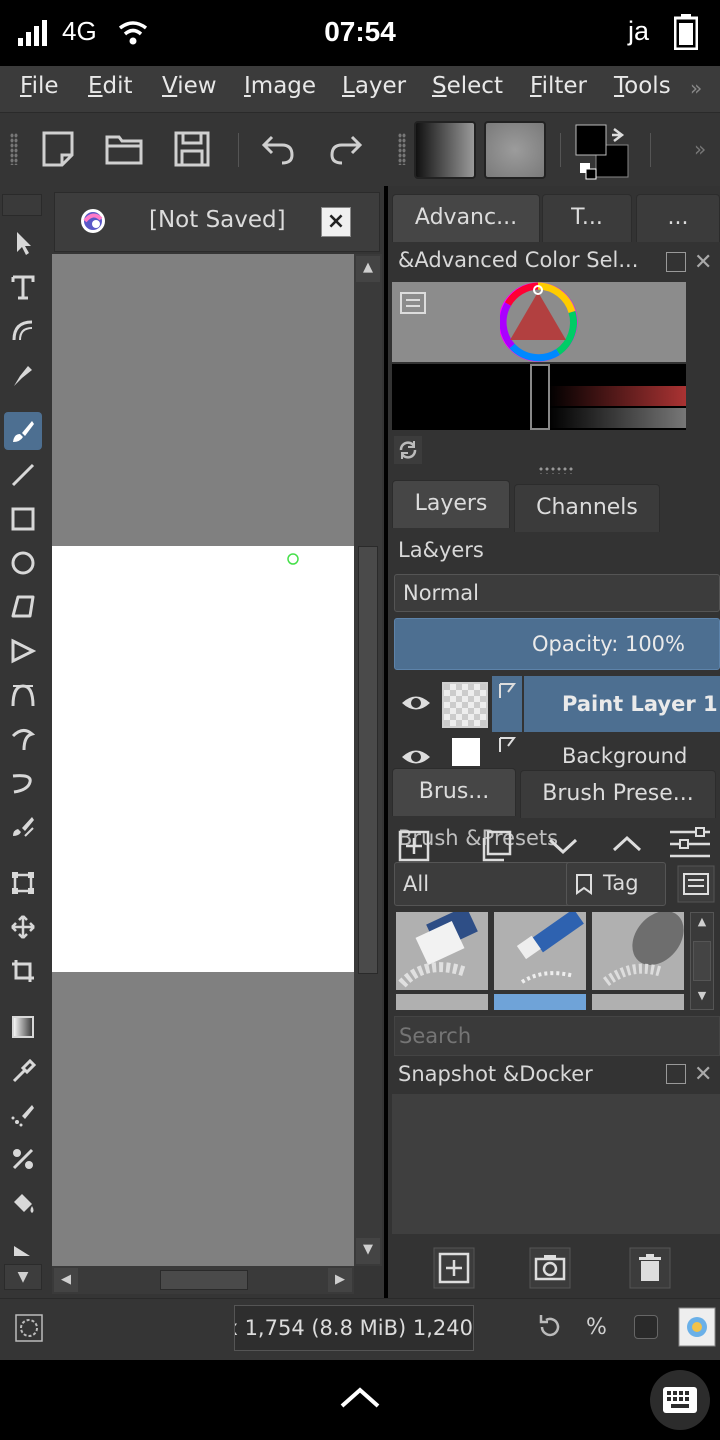 This screenshot has width=720, height=1440. I want to click on color-wheel-area, so click(539, 322).